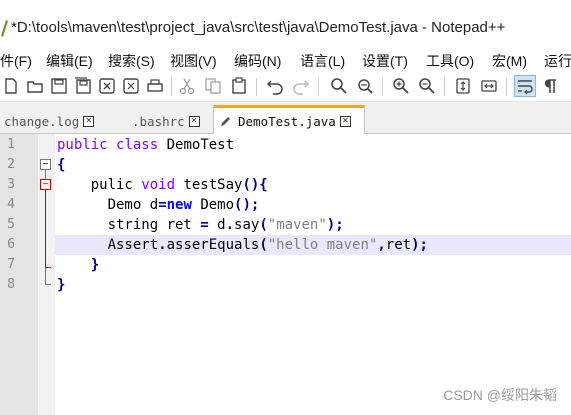  I want to click on code-text: Assert.asserEquals("hello maven",ret);, so click(242, 245).